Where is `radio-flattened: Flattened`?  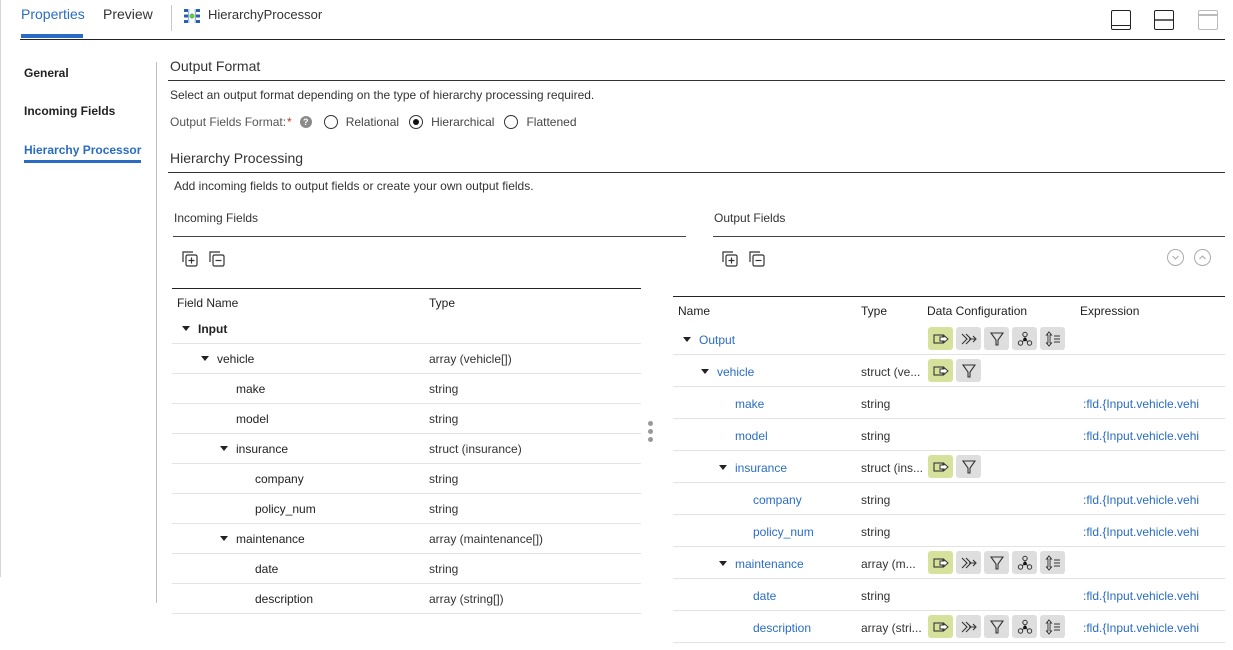 radio-flattened: Flattened is located at coordinates (540, 122).